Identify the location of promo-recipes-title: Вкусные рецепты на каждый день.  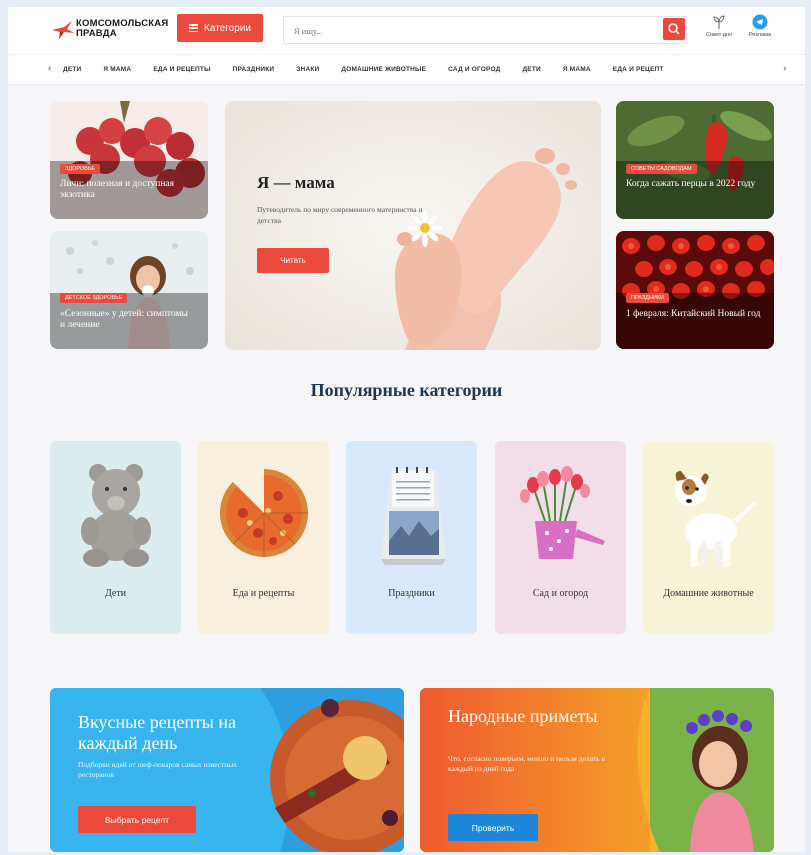
(157, 732).